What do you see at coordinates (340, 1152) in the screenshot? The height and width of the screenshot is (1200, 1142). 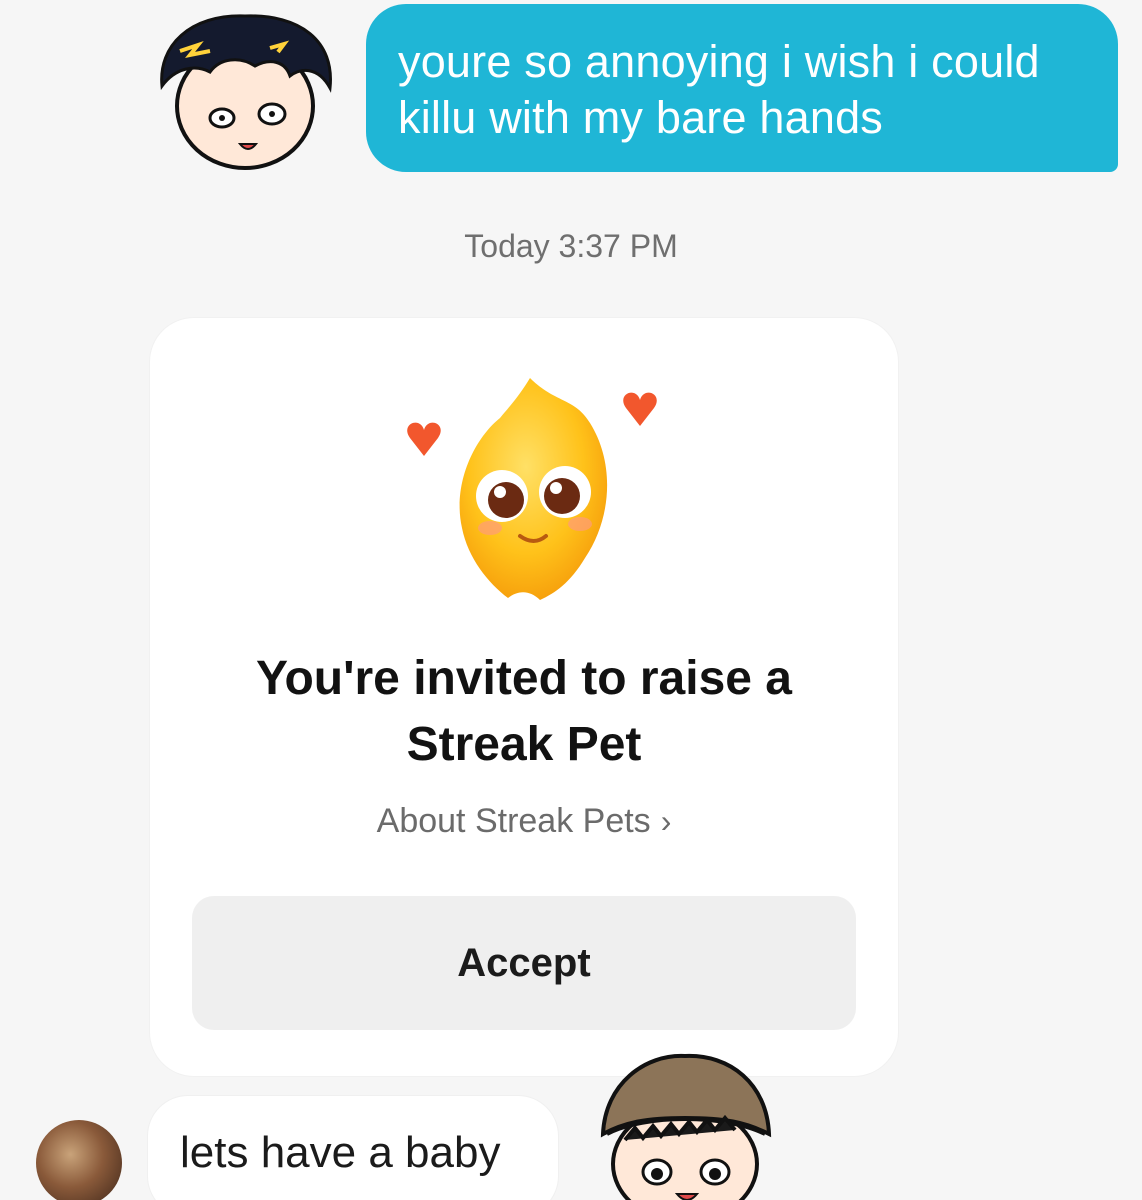 I see `incoming-message-text: lets have a baby` at bounding box center [340, 1152].